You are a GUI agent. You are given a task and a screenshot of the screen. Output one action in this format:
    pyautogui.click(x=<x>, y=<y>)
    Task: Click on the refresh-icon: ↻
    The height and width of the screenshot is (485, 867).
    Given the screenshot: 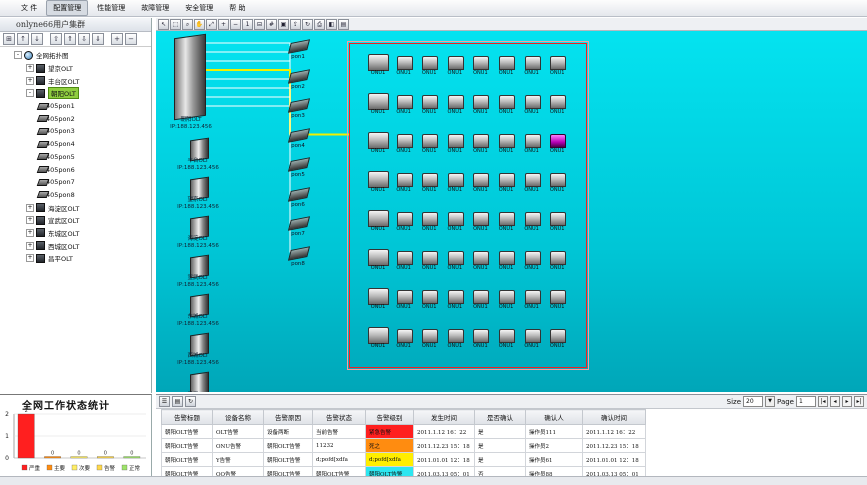 What is the action you would take?
    pyautogui.click(x=307, y=24)
    